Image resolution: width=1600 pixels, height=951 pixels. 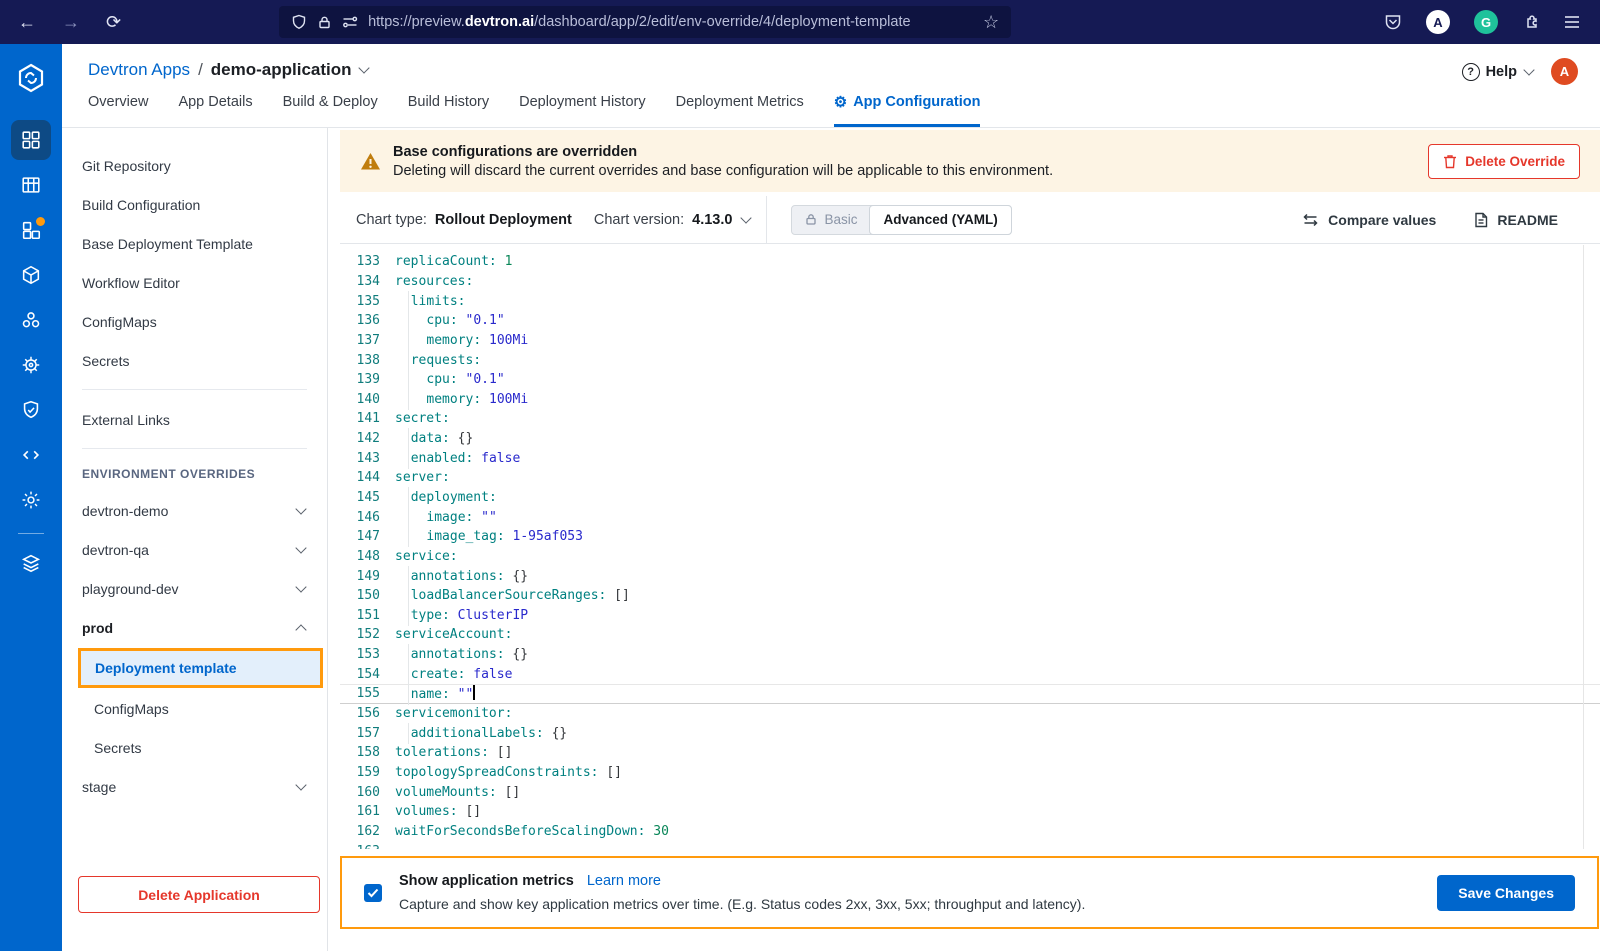 What do you see at coordinates (746, 217) in the screenshot?
I see `chart-version-dropdown-chevron` at bounding box center [746, 217].